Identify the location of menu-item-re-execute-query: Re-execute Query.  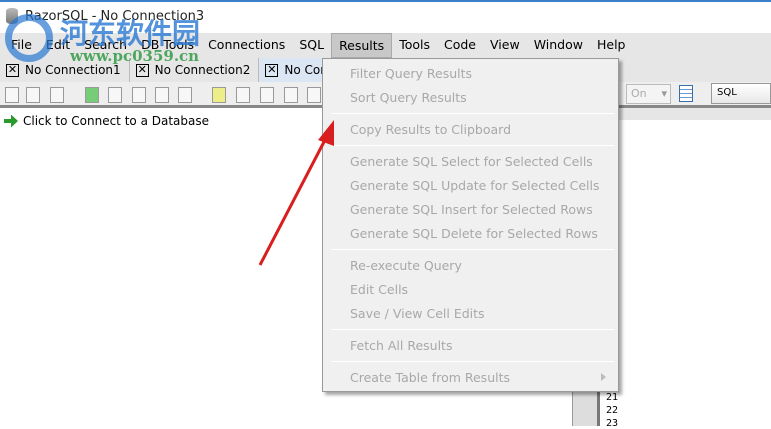
(470, 266).